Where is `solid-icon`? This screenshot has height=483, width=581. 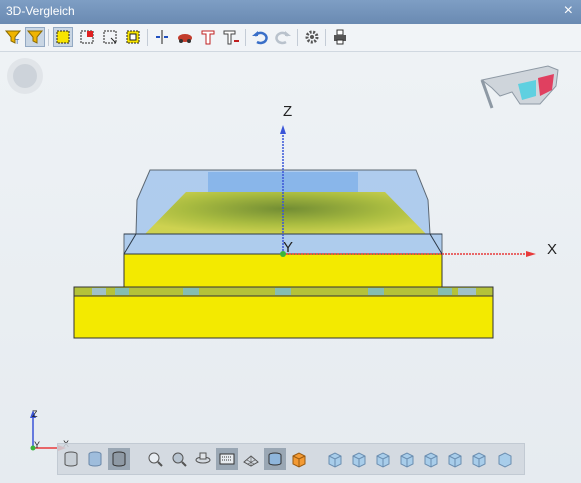
solid-icon is located at coordinates (275, 459).